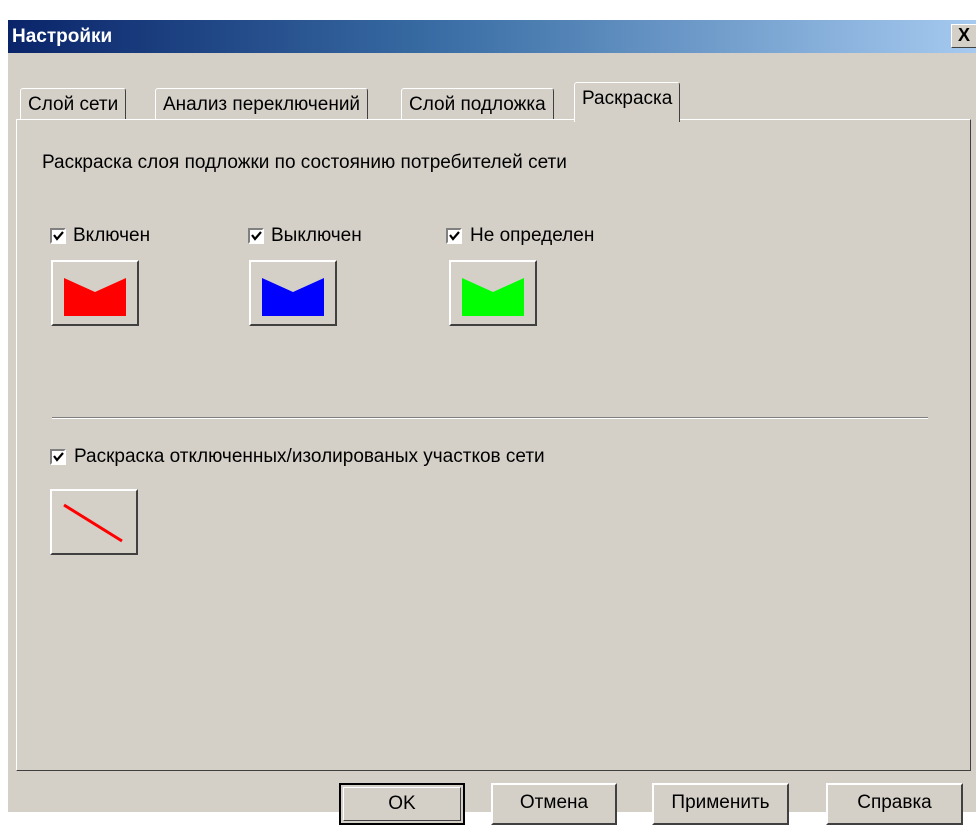  Describe the element at coordinates (62, 36) in the screenshot. I see `window-title: Настройки` at that location.